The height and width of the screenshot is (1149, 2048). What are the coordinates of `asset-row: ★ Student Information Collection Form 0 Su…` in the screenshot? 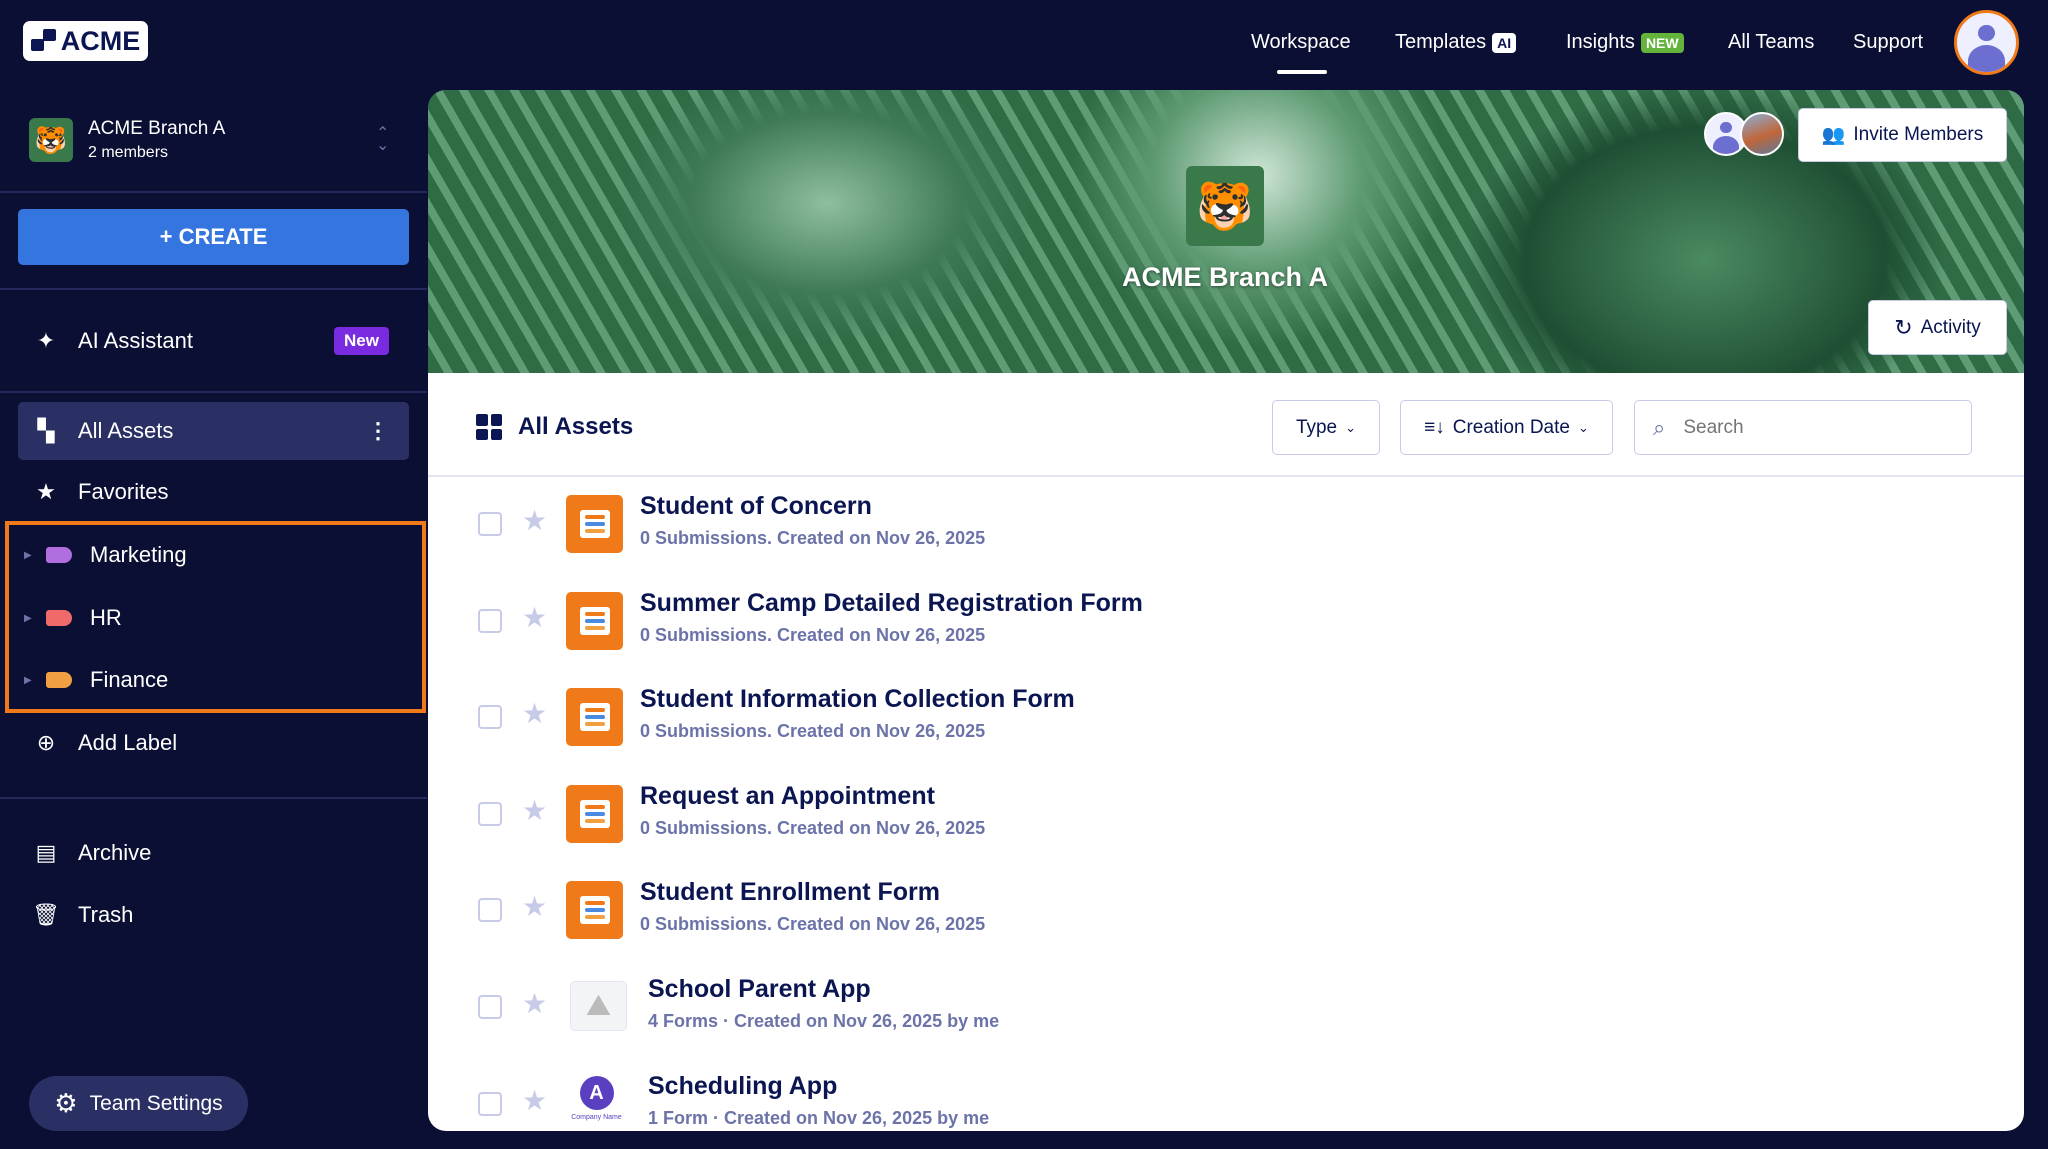 It's located at (1226, 731).